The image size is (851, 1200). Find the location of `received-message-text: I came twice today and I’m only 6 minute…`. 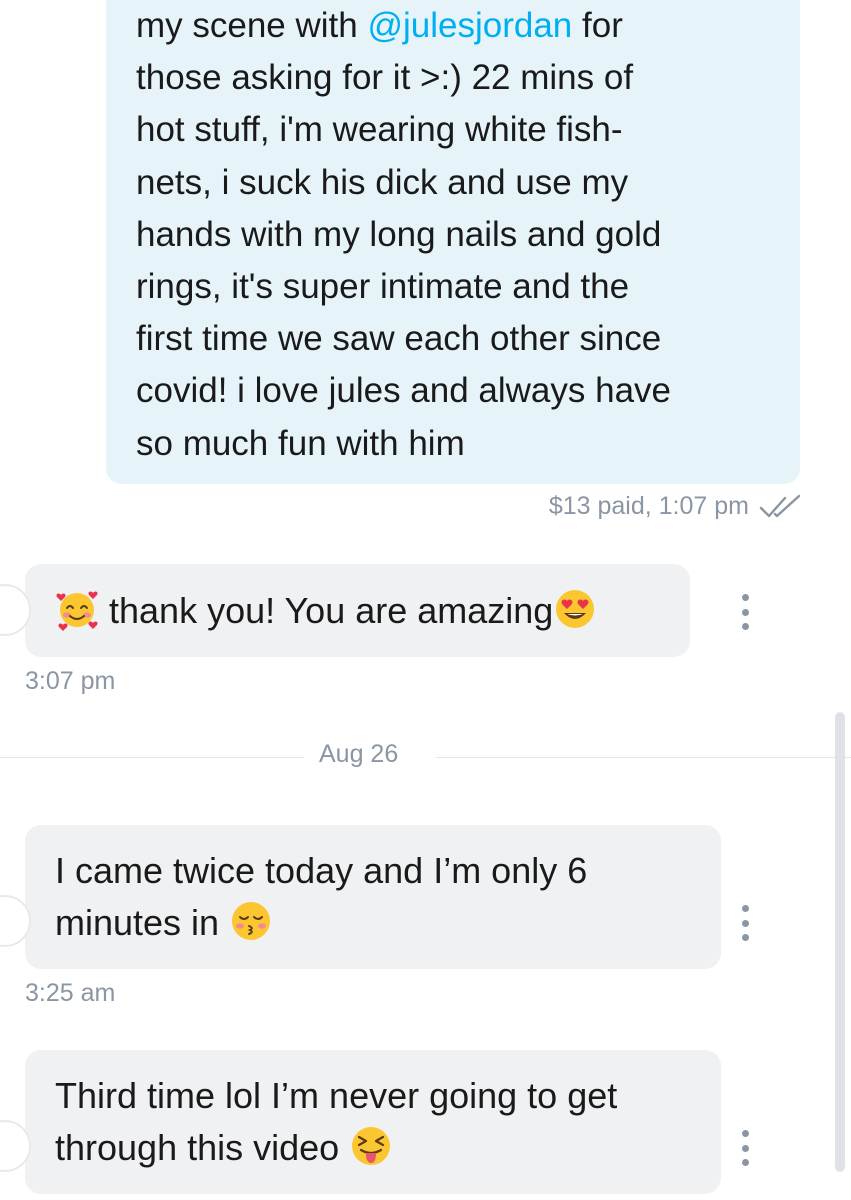

received-message-text: I came twice today and I’m only 6 minute… is located at coordinates (388, 897).